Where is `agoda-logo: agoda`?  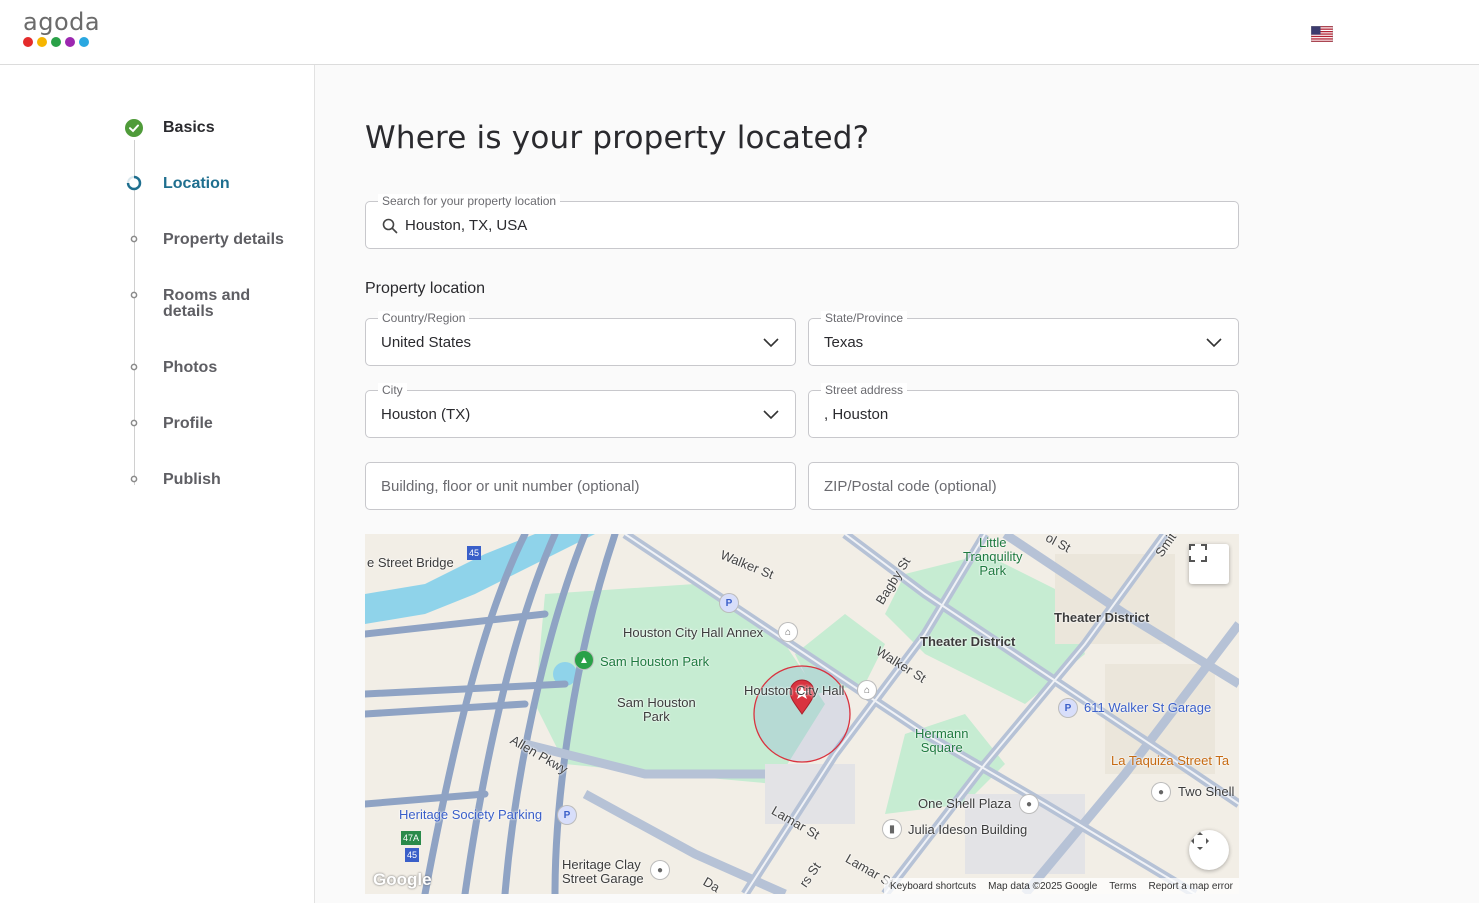 agoda-logo: agoda is located at coordinates (61, 28).